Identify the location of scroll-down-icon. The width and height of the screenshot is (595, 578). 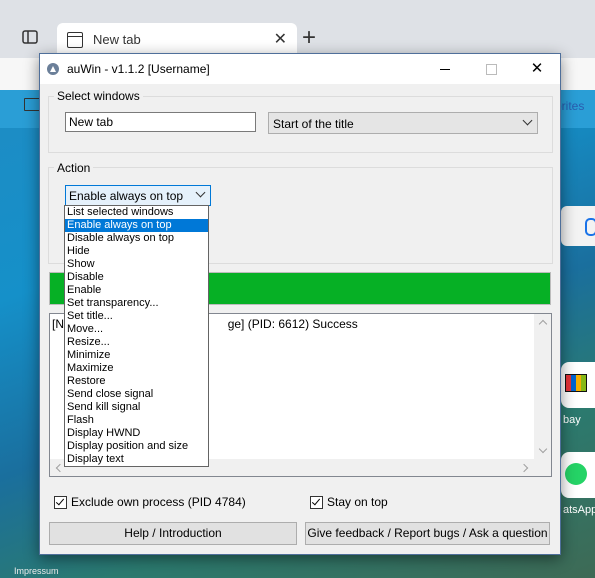
(543, 449).